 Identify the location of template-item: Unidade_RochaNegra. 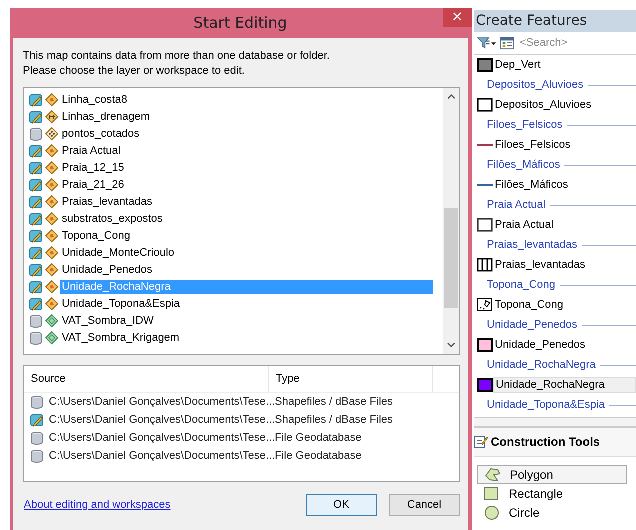
(564, 385).